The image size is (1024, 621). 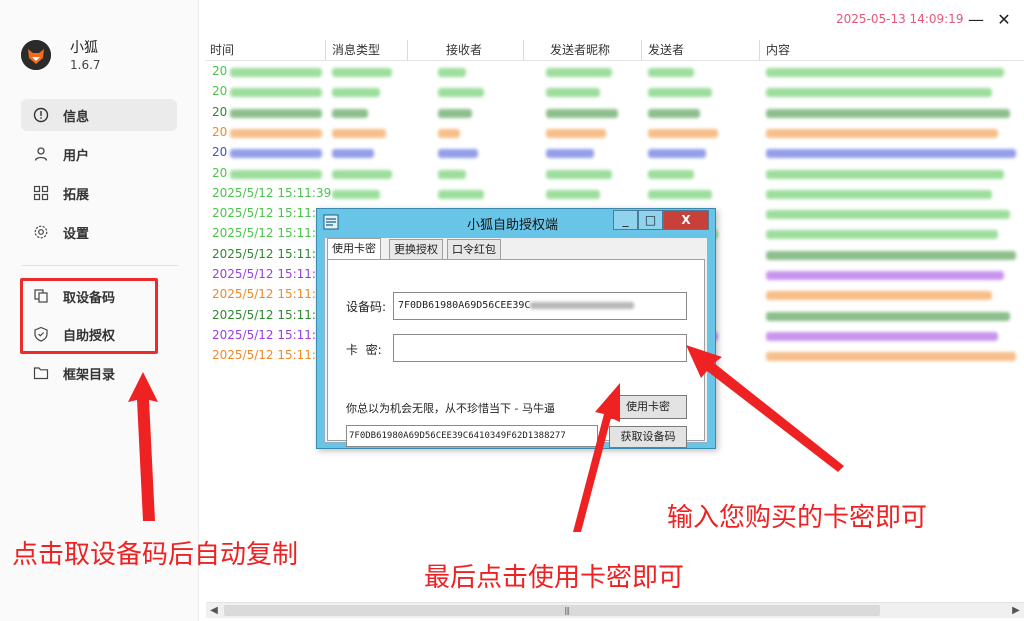 I want to click on scroll-left-icon: ◀, so click(x=214, y=610).